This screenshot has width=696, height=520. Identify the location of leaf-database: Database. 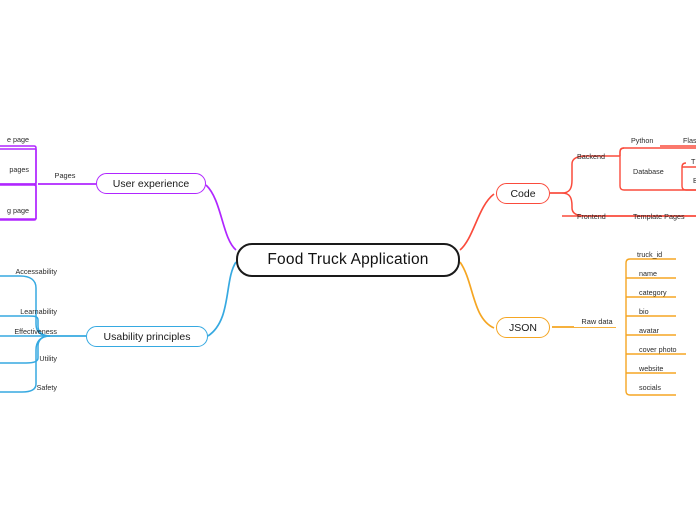
(654, 171).